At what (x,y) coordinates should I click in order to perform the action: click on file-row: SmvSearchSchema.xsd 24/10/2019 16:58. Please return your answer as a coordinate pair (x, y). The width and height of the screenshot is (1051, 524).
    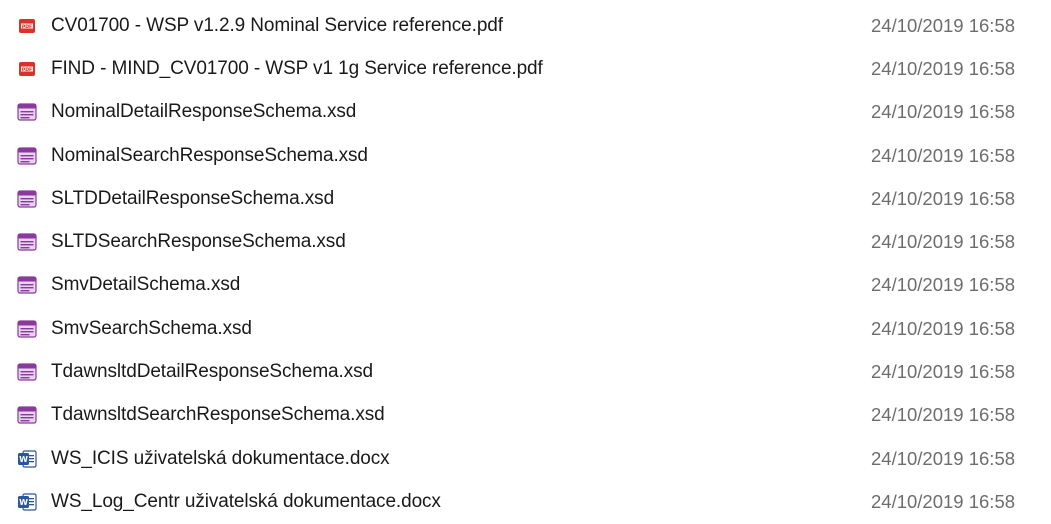
    Looking at the image, I should click on (525, 328).